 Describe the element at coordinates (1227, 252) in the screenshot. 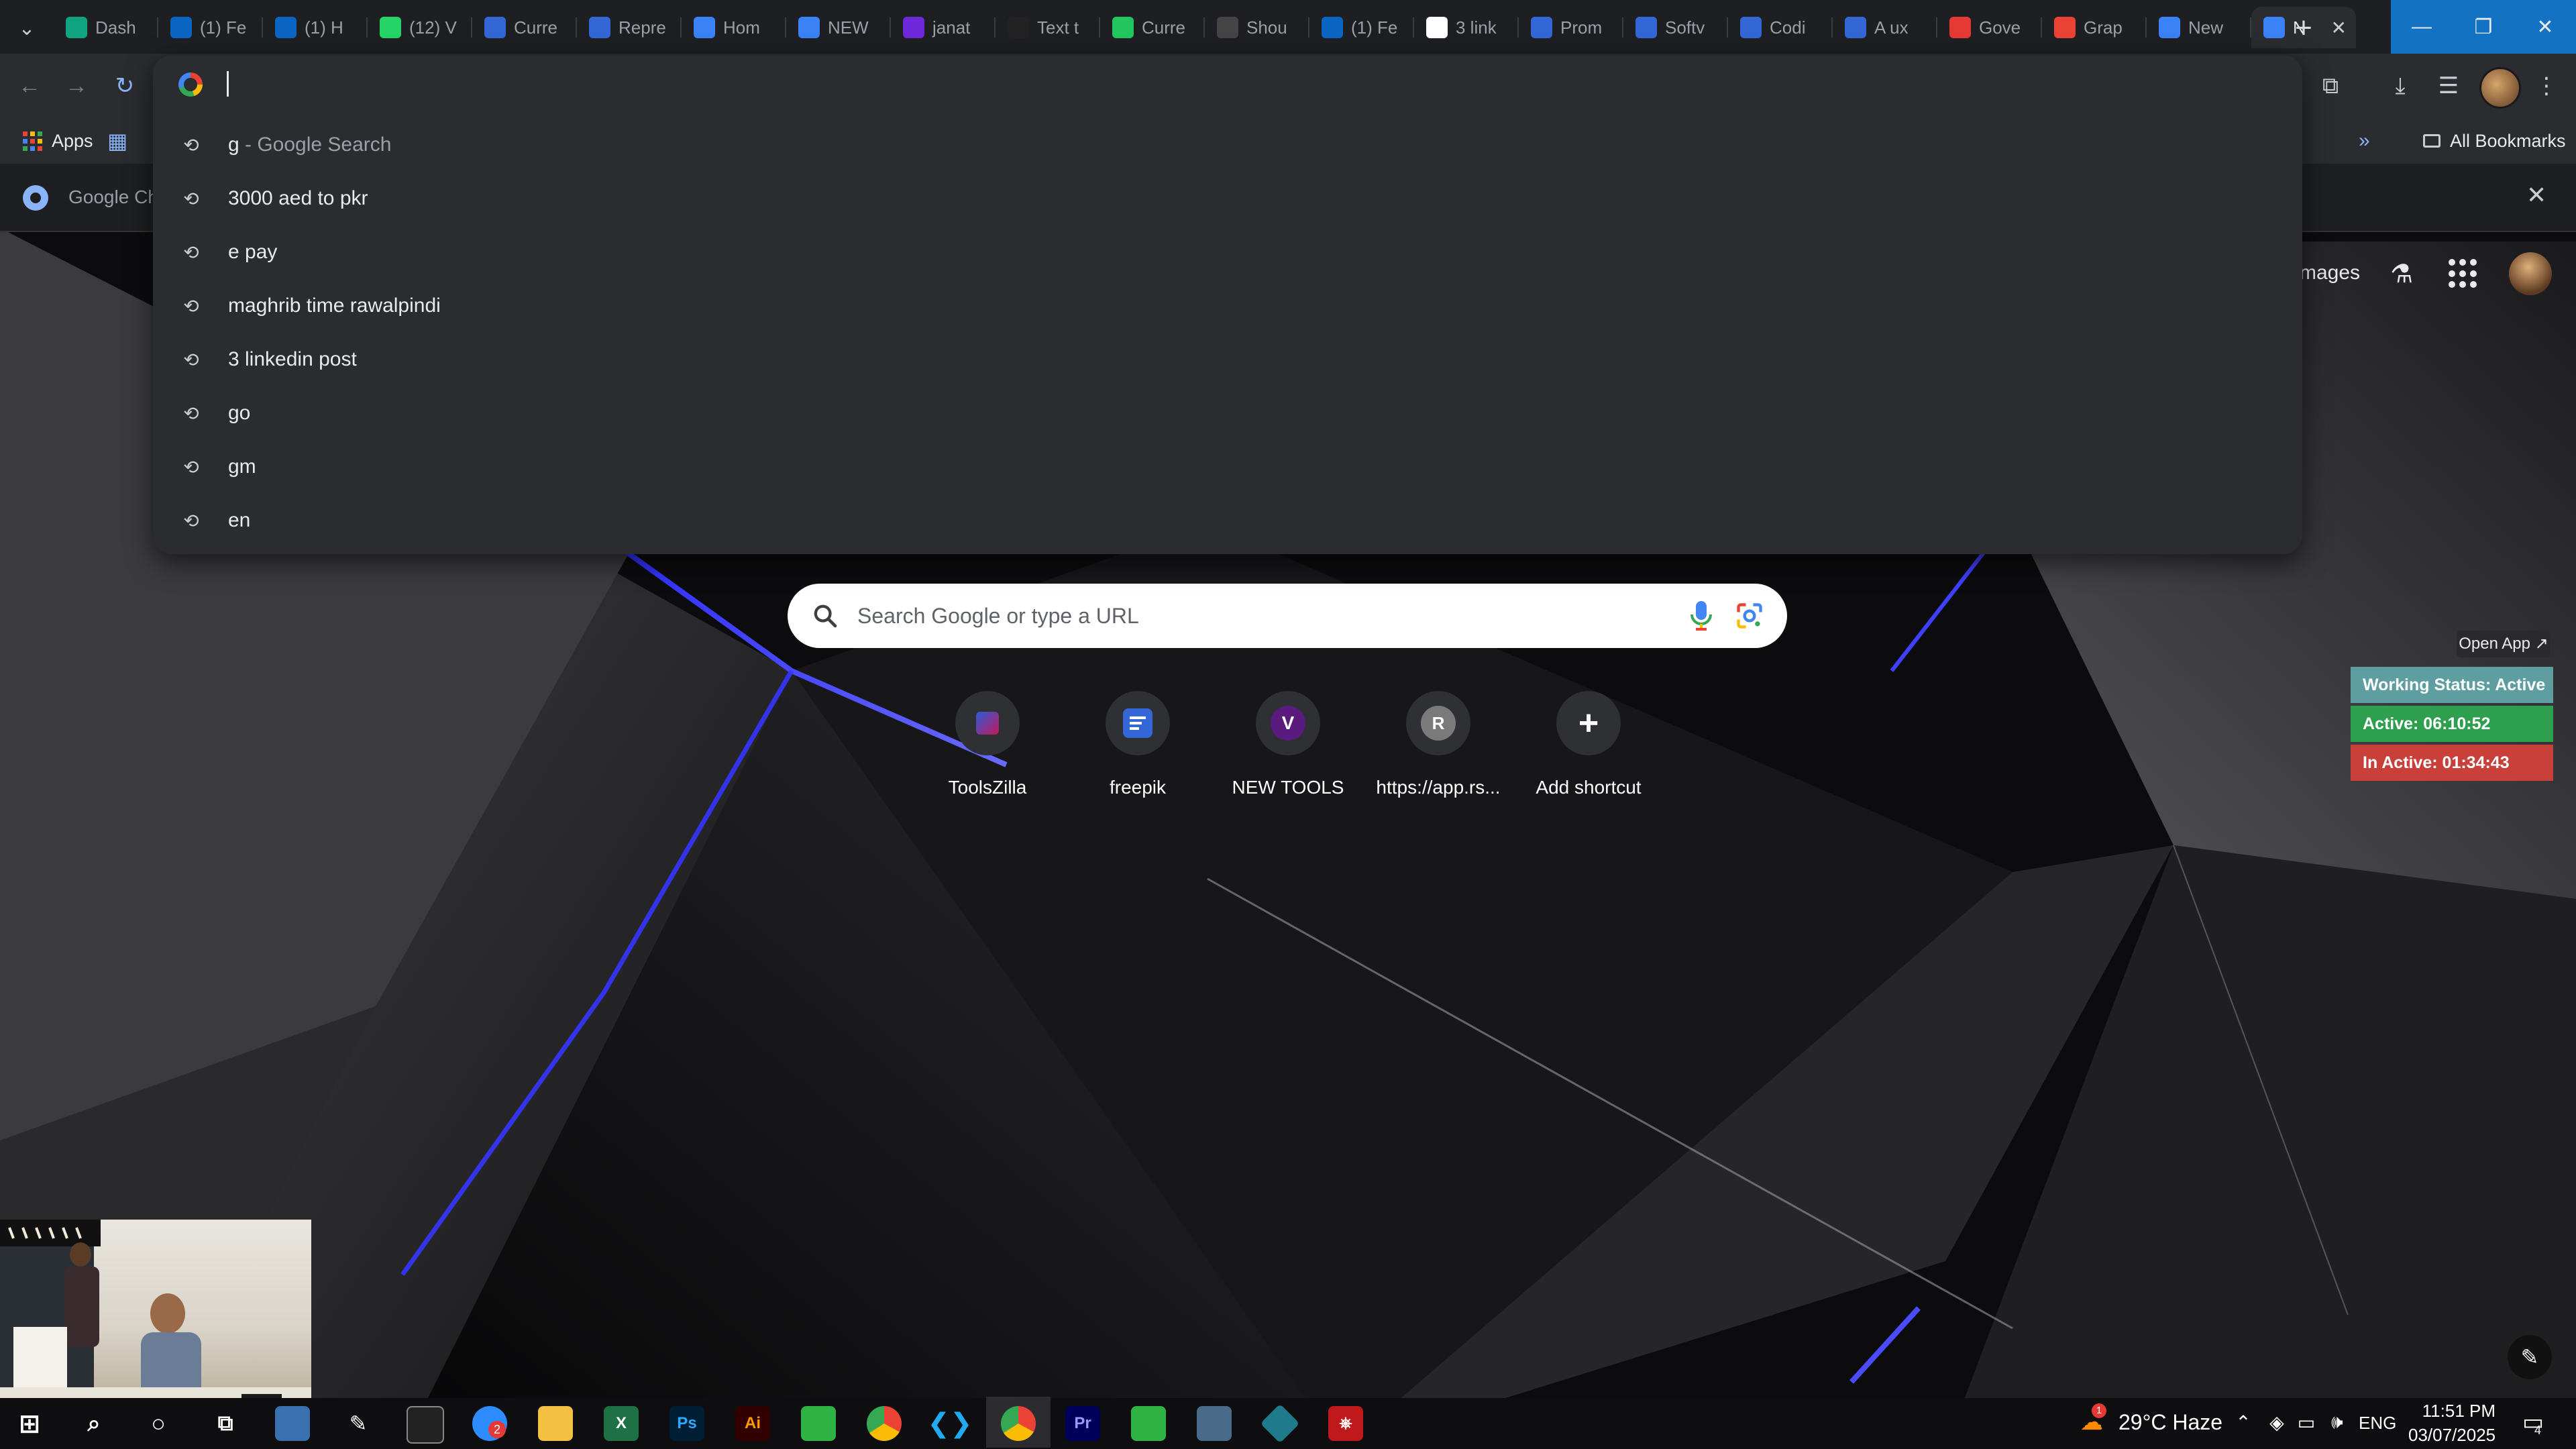

I see `omnibox-suggestion: ⟲ e pay` at that location.